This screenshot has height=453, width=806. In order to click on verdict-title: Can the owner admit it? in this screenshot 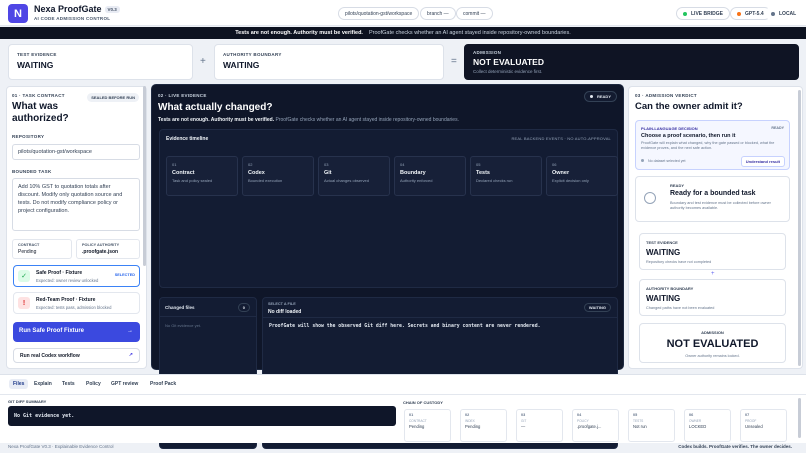, I will do `click(689, 106)`.